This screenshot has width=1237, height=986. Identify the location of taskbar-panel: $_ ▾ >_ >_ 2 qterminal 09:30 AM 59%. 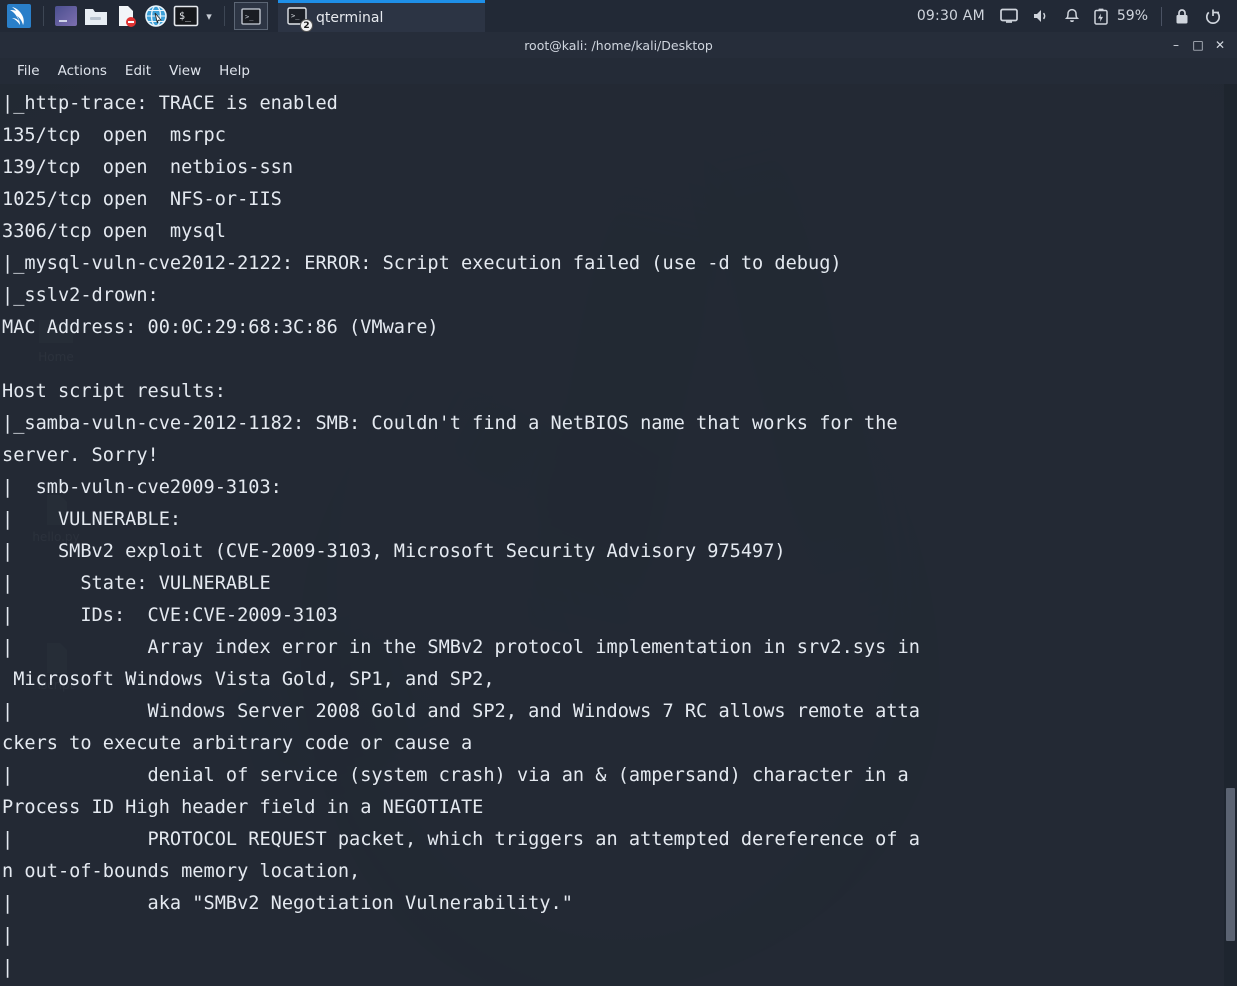
(618, 16).